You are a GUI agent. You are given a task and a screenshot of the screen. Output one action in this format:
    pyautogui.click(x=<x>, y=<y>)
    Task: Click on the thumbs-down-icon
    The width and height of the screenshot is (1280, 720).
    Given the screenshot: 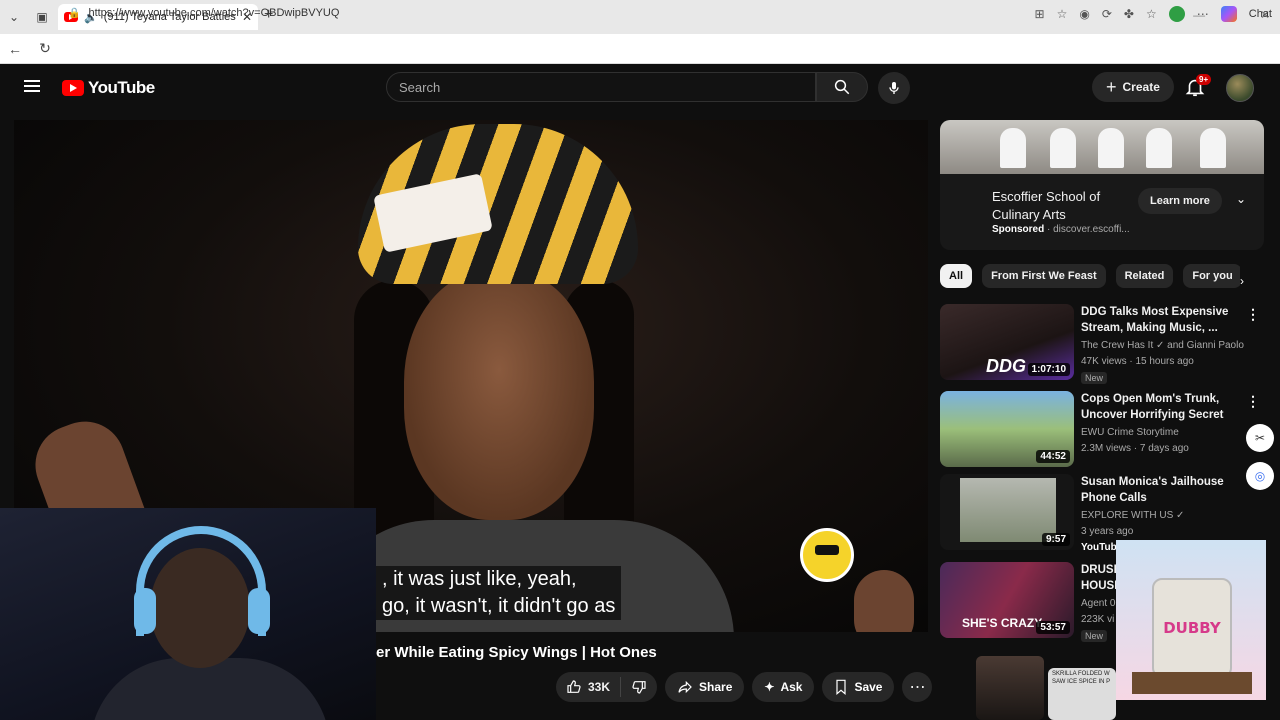 What is the action you would take?
    pyautogui.click(x=639, y=687)
    